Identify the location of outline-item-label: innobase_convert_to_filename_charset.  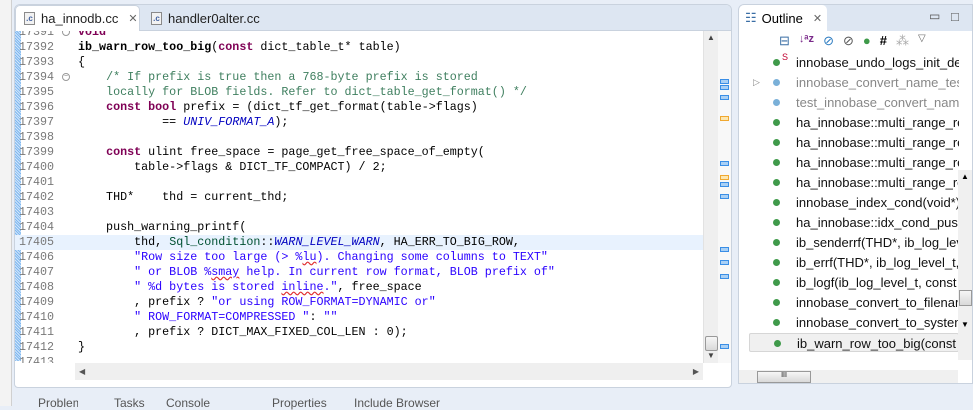
(877, 302).